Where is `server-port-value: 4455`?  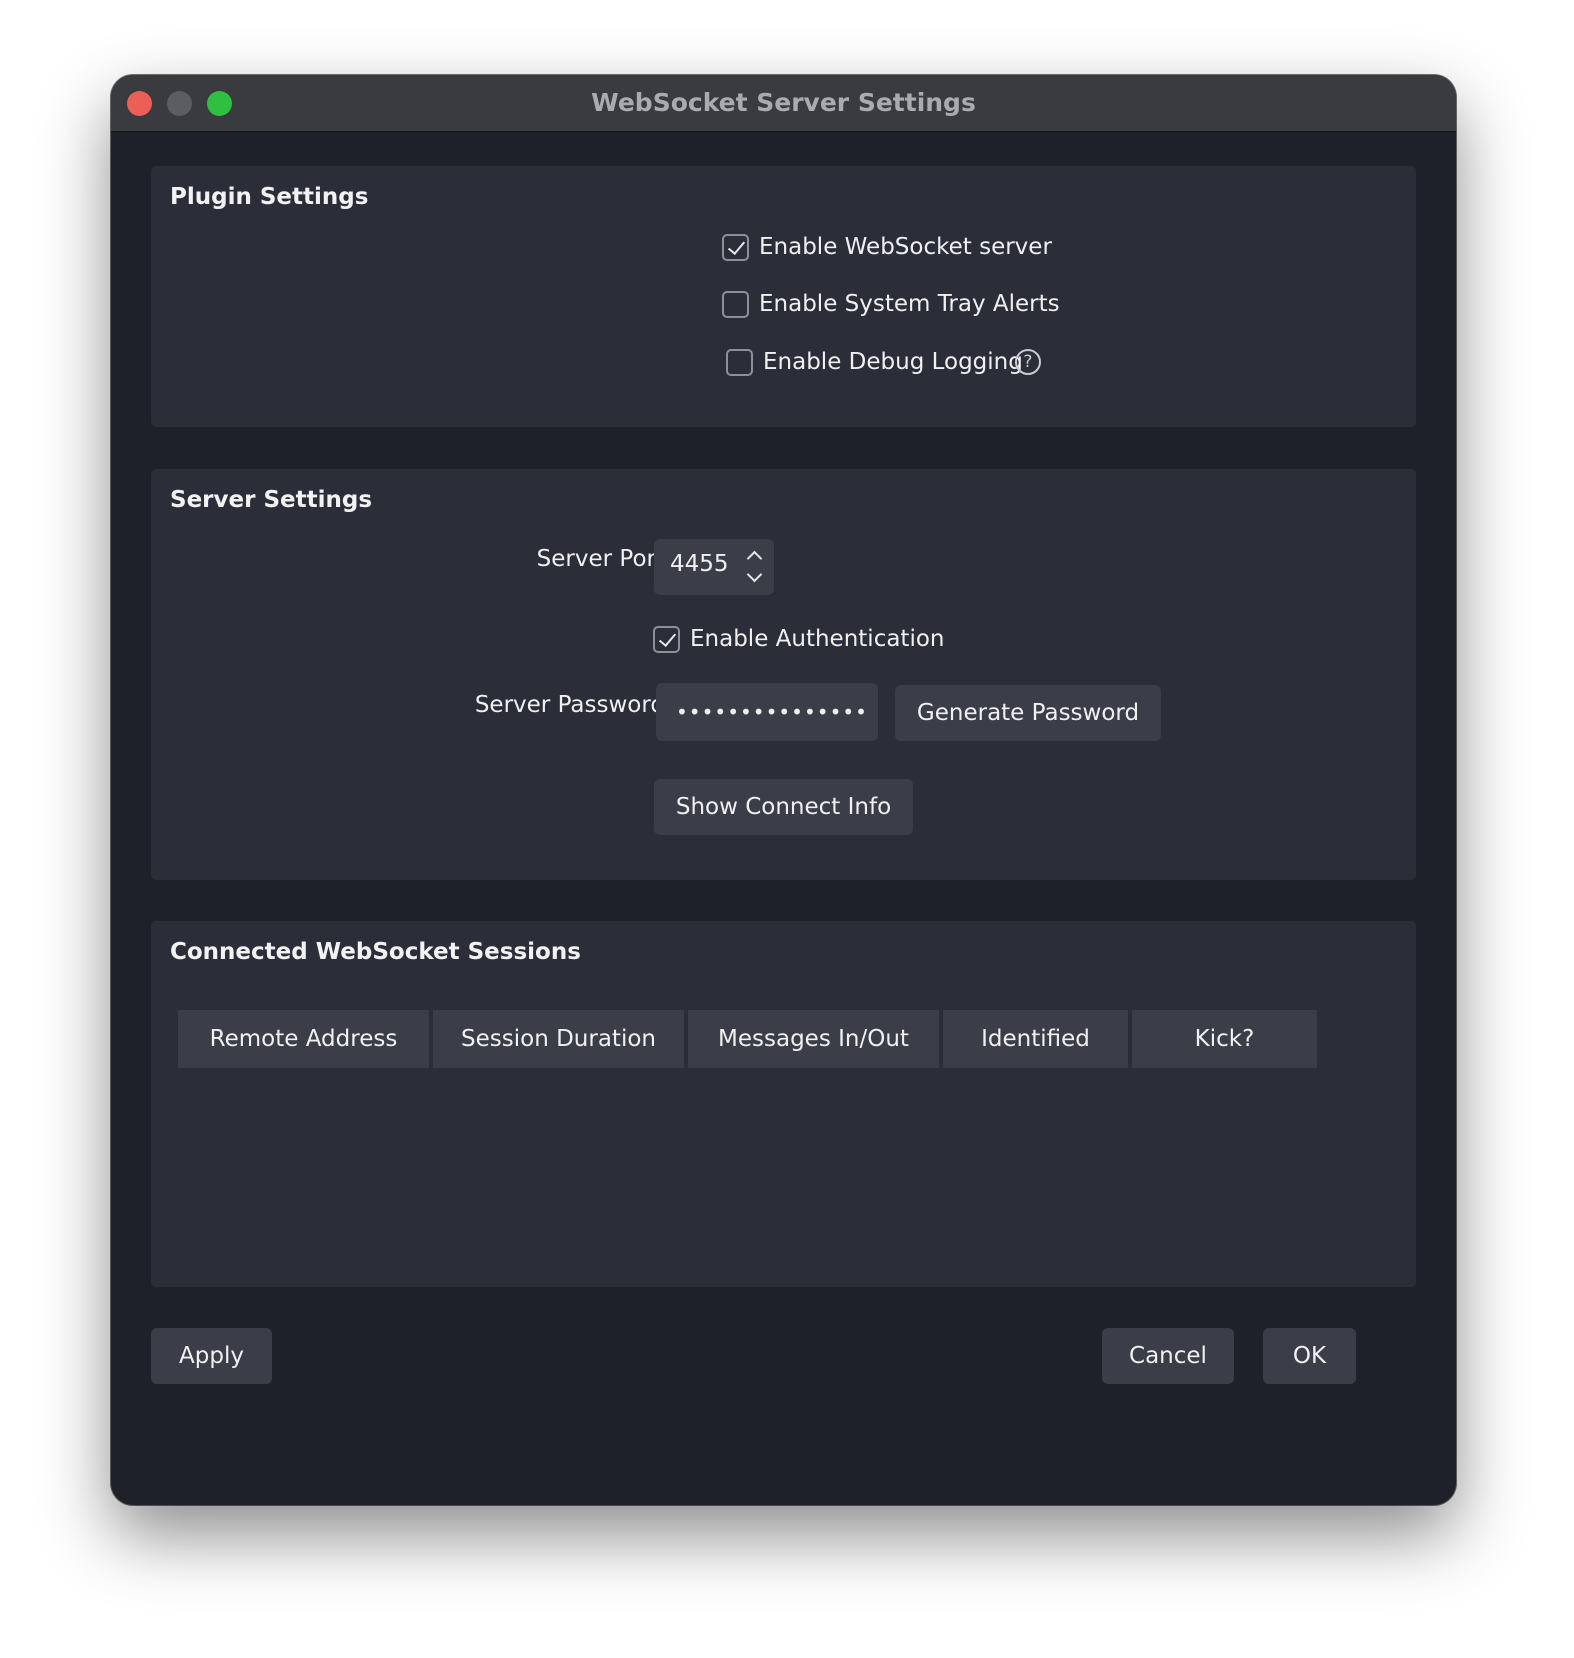 server-port-value: 4455 is located at coordinates (699, 564).